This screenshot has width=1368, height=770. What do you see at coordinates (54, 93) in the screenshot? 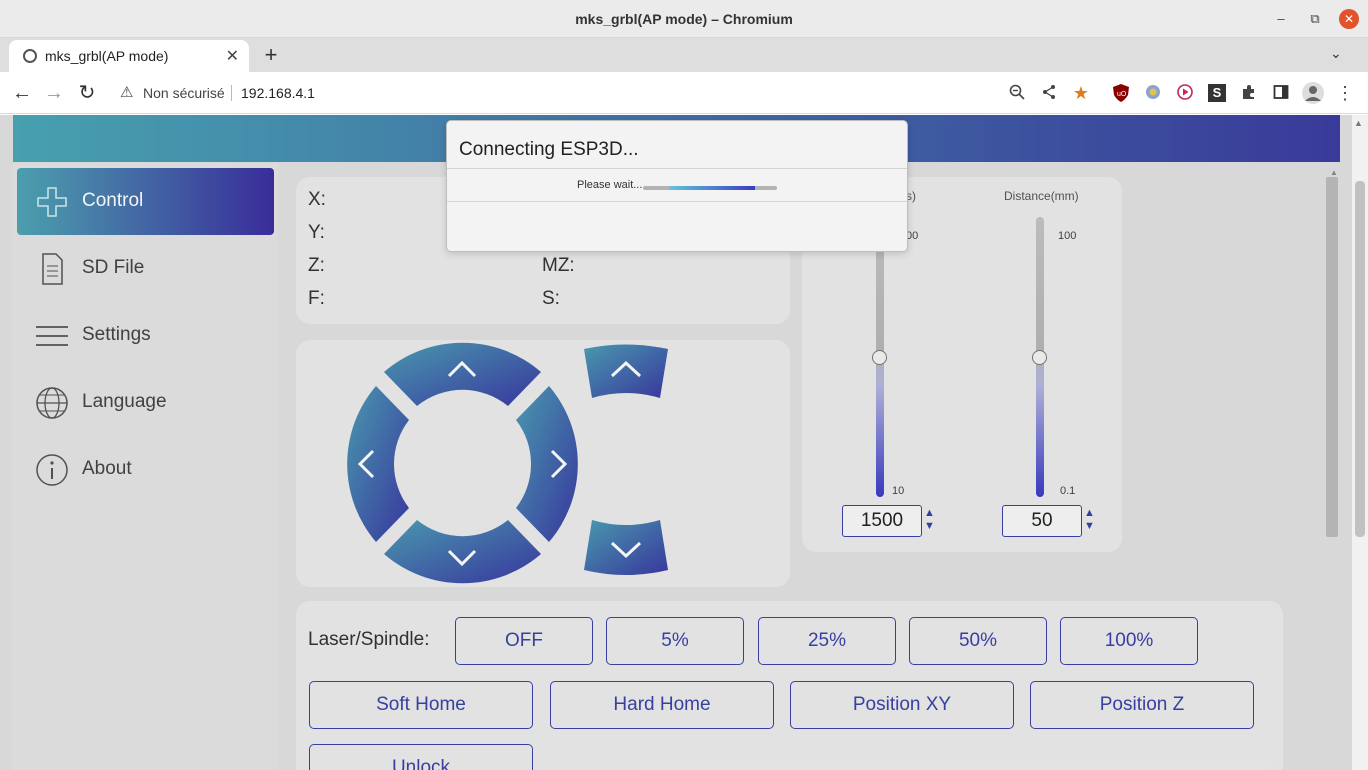
I see `forward-button: →` at bounding box center [54, 93].